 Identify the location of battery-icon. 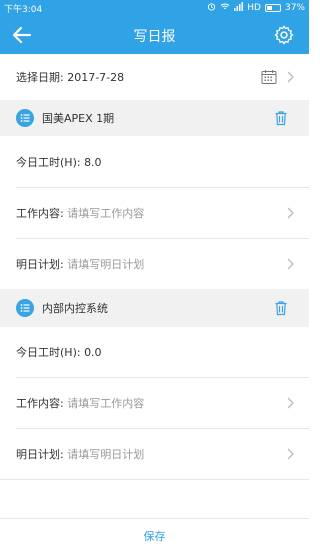
(272, 8).